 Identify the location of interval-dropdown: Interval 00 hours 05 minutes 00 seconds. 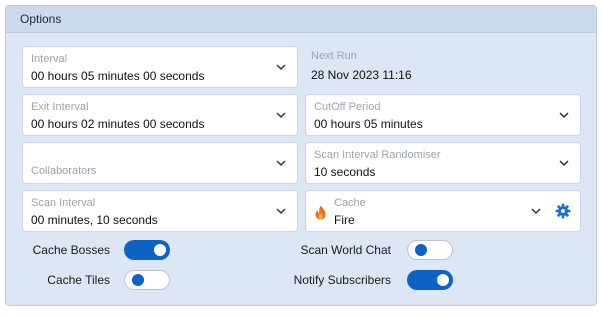
(160, 67).